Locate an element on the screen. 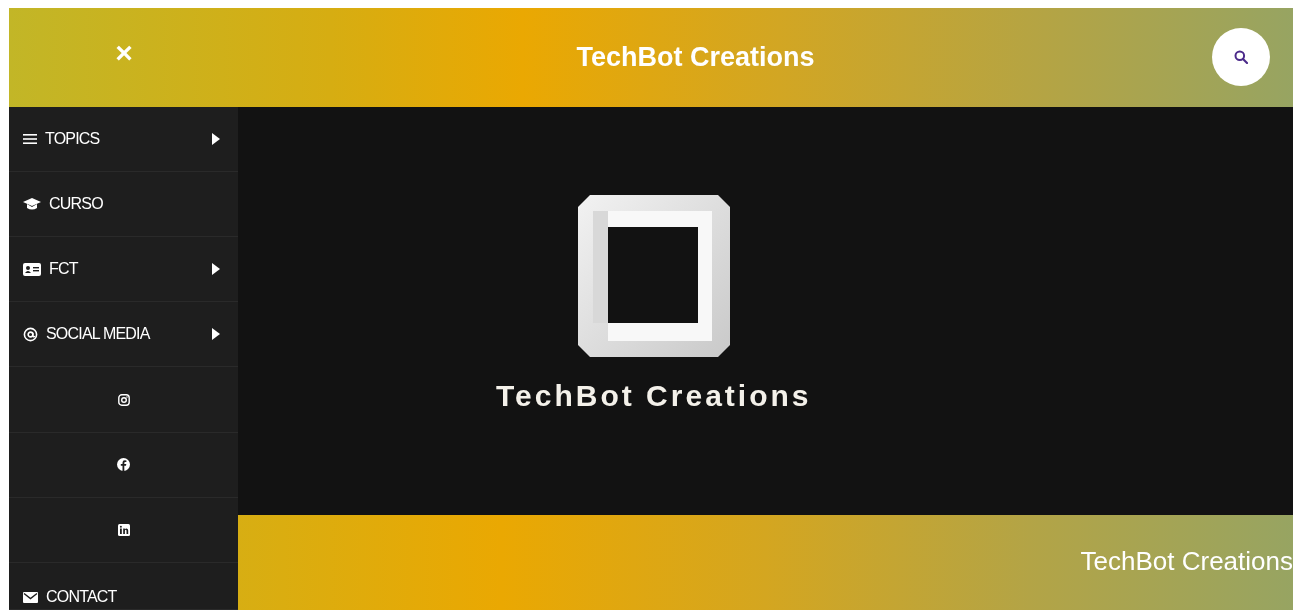  linkedin-icon is located at coordinates (123, 529).